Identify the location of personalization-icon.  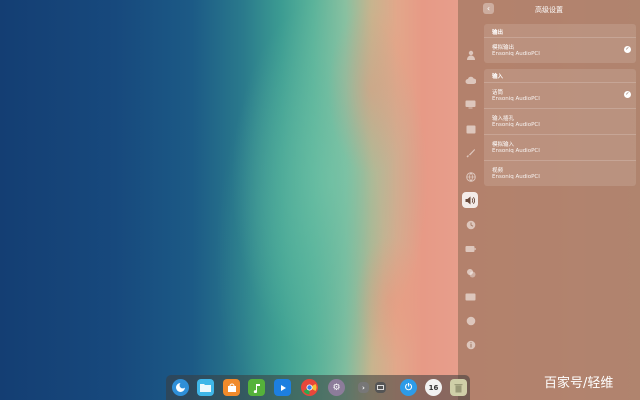
(470, 152).